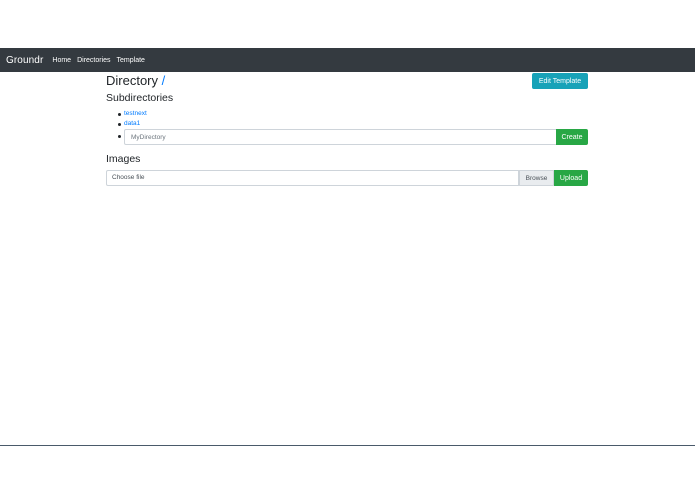 Image resolution: width=695 pixels, height=494 pixels. Describe the element at coordinates (24, 60) in the screenshot. I see `brand-logo: Groundr` at that location.